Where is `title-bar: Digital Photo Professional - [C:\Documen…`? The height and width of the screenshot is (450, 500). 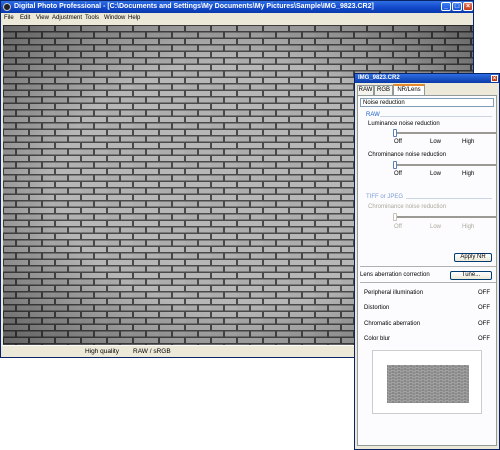 title-bar: Digital Photo Professional - [C:\Documen… is located at coordinates (237, 7).